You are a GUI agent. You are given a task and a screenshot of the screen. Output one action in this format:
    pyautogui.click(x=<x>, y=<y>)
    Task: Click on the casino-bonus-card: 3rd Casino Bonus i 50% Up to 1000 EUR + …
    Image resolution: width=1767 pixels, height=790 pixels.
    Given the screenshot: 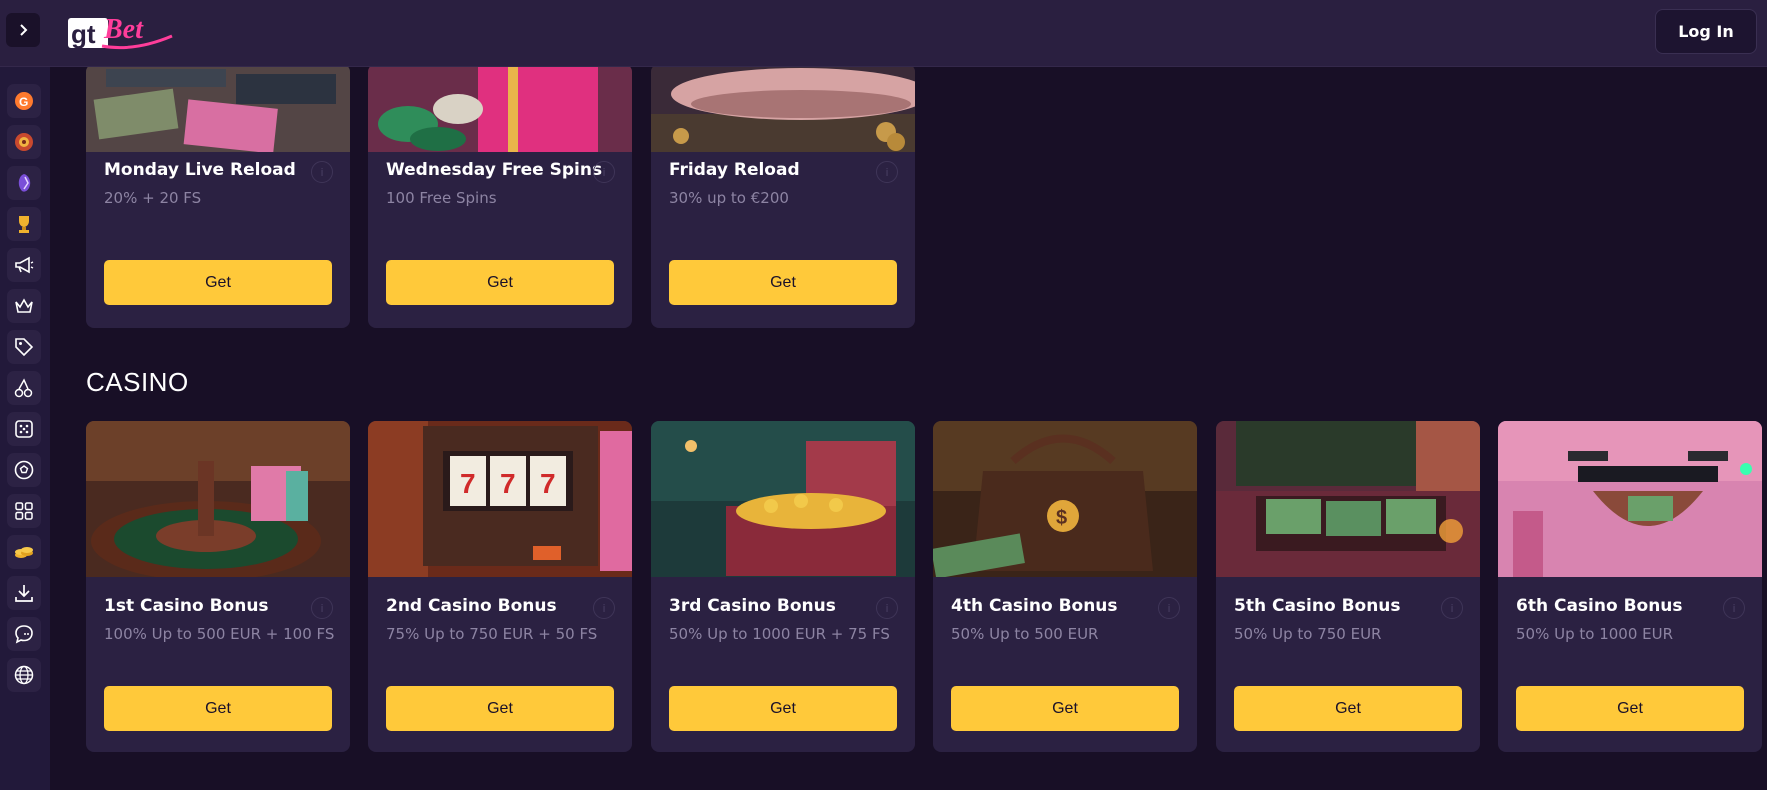 What is the action you would take?
    pyautogui.click(x=783, y=586)
    